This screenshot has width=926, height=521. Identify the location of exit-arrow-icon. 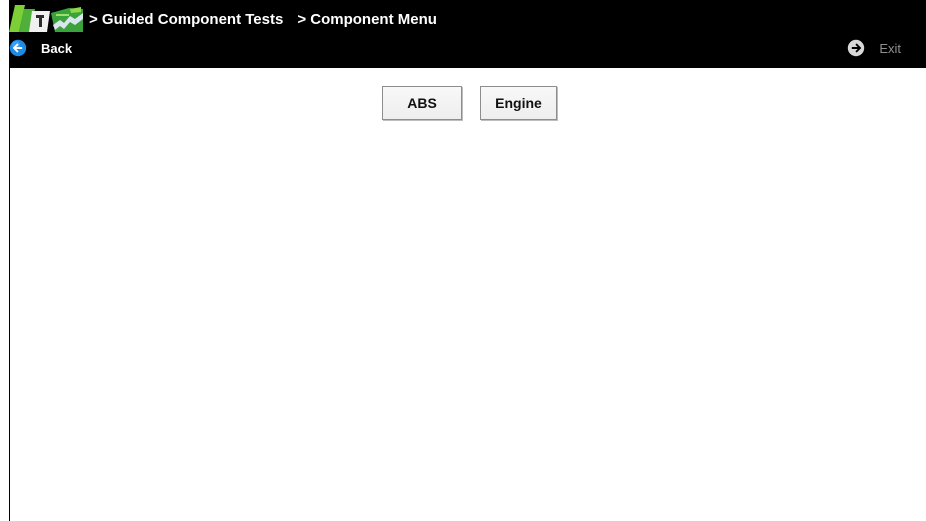
(856, 48).